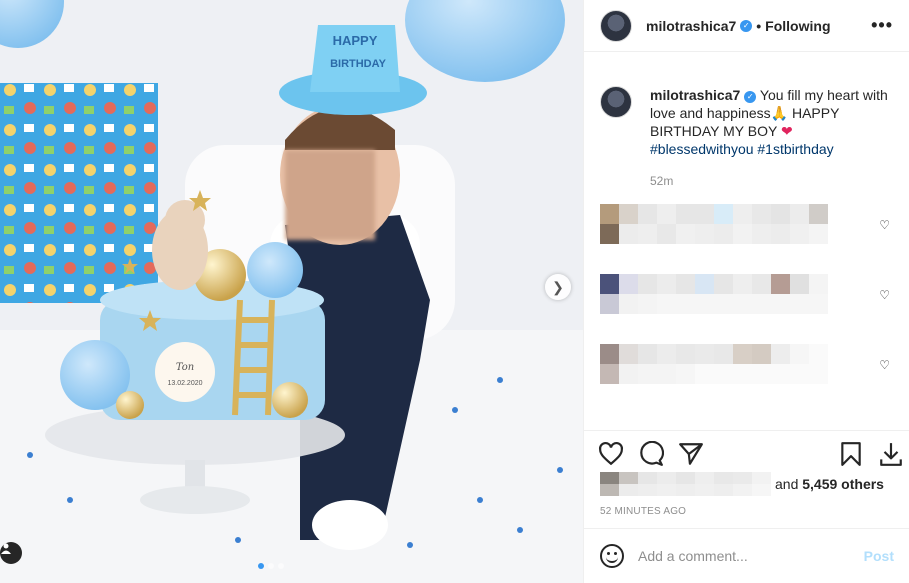 Image resolution: width=909 pixels, height=583 pixels. Describe the element at coordinates (355, 40) in the screenshot. I see `hat-text-top: HAPPY` at that location.